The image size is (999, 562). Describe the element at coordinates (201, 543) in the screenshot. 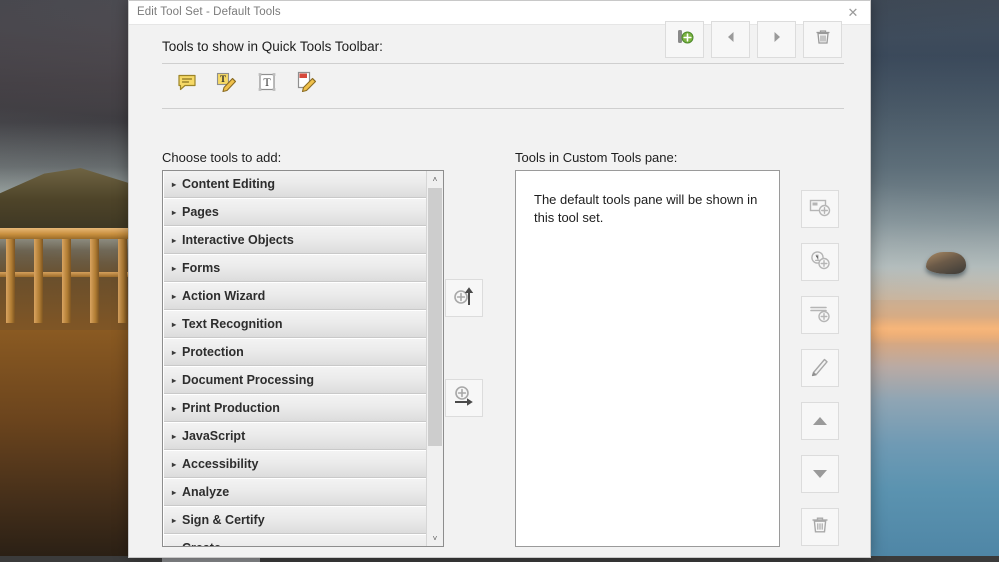

I see `category-label: Create` at that location.